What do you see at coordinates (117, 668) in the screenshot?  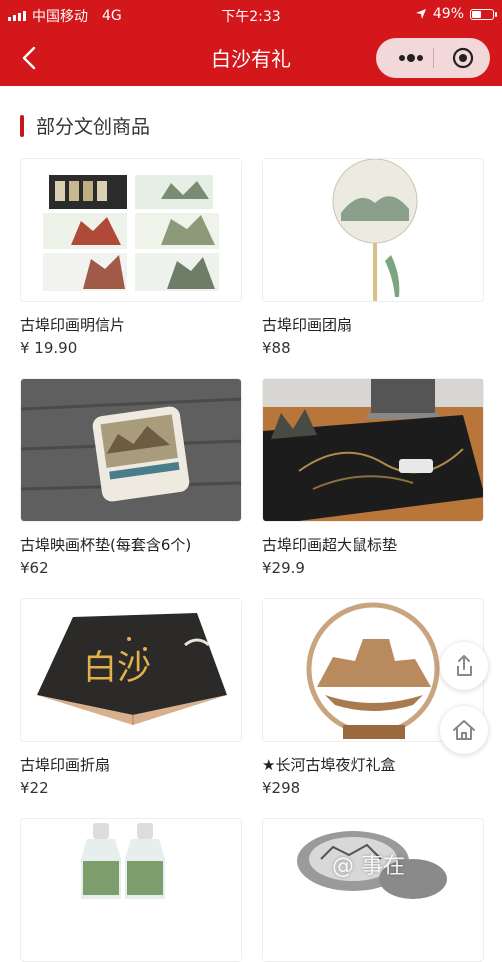 I see `fan-calligraphy: 白沙` at bounding box center [117, 668].